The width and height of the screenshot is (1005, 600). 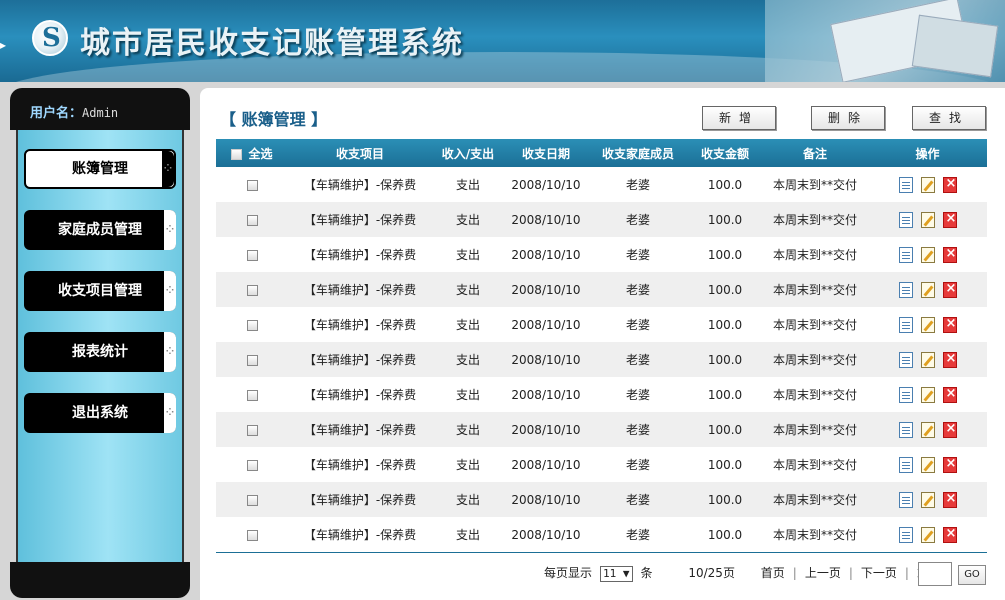 What do you see at coordinates (879, 573) in the screenshot?
I see `next-page-link: 下一页` at bounding box center [879, 573].